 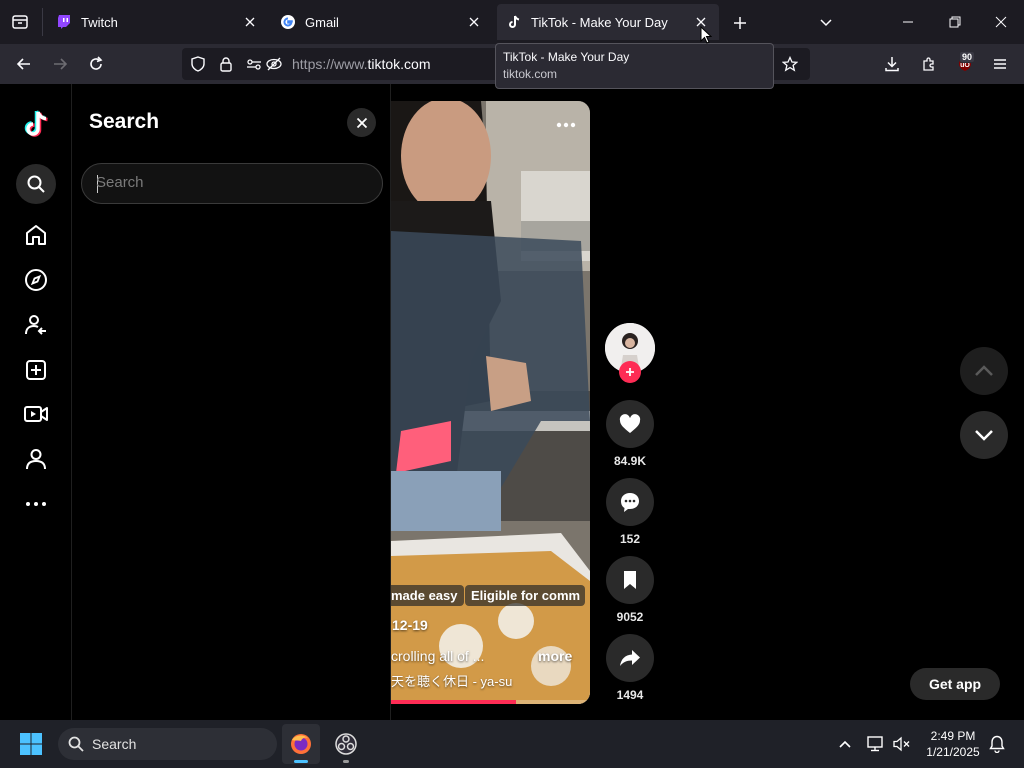 I want to click on extension-badge: 90, so click(x=967, y=57).